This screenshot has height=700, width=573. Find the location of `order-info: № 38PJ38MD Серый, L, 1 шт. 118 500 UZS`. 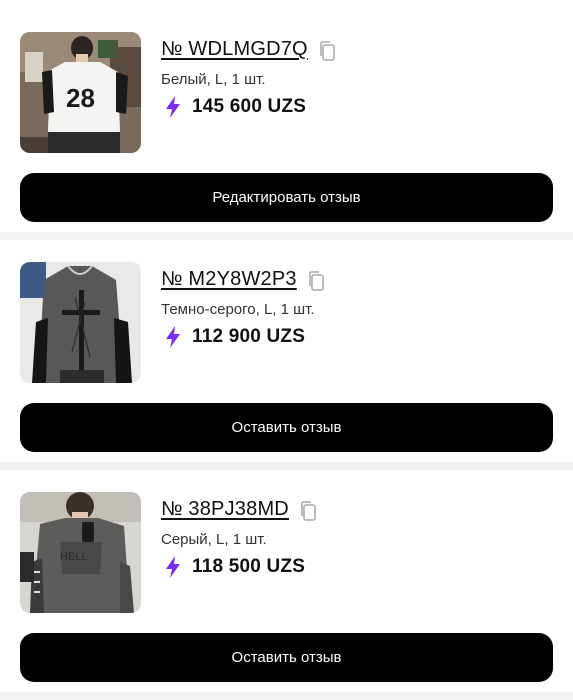

order-info: № 38PJ38MD Серый, L, 1 шт. 118 500 UZS is located at coordinates (239, 537).